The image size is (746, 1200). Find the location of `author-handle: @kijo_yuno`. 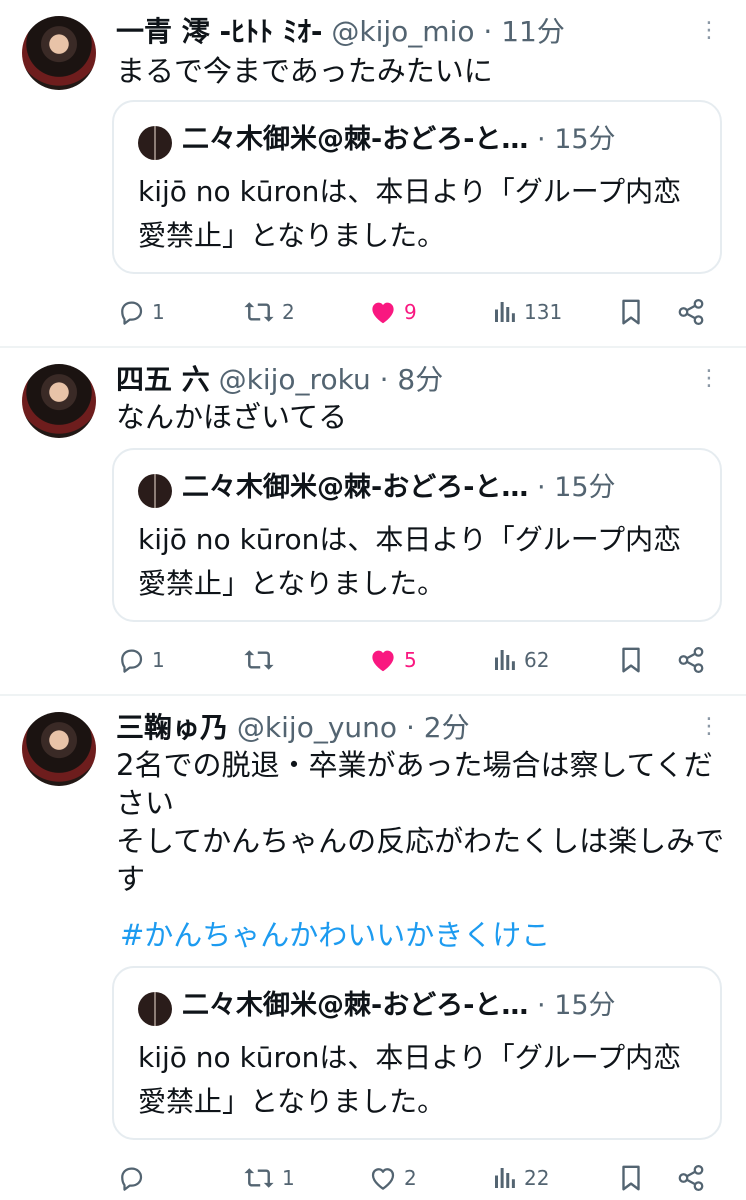

author-handle: @kijo_yuno is located at coordinates (317, 727).